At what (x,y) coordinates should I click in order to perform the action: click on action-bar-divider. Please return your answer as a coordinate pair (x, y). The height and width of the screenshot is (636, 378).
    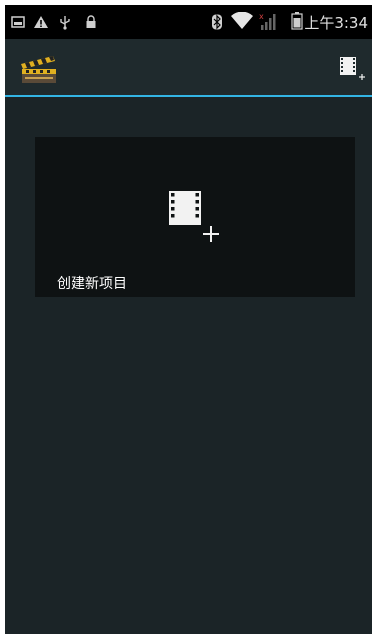
    Looking at the image, I should click on (188, 96).